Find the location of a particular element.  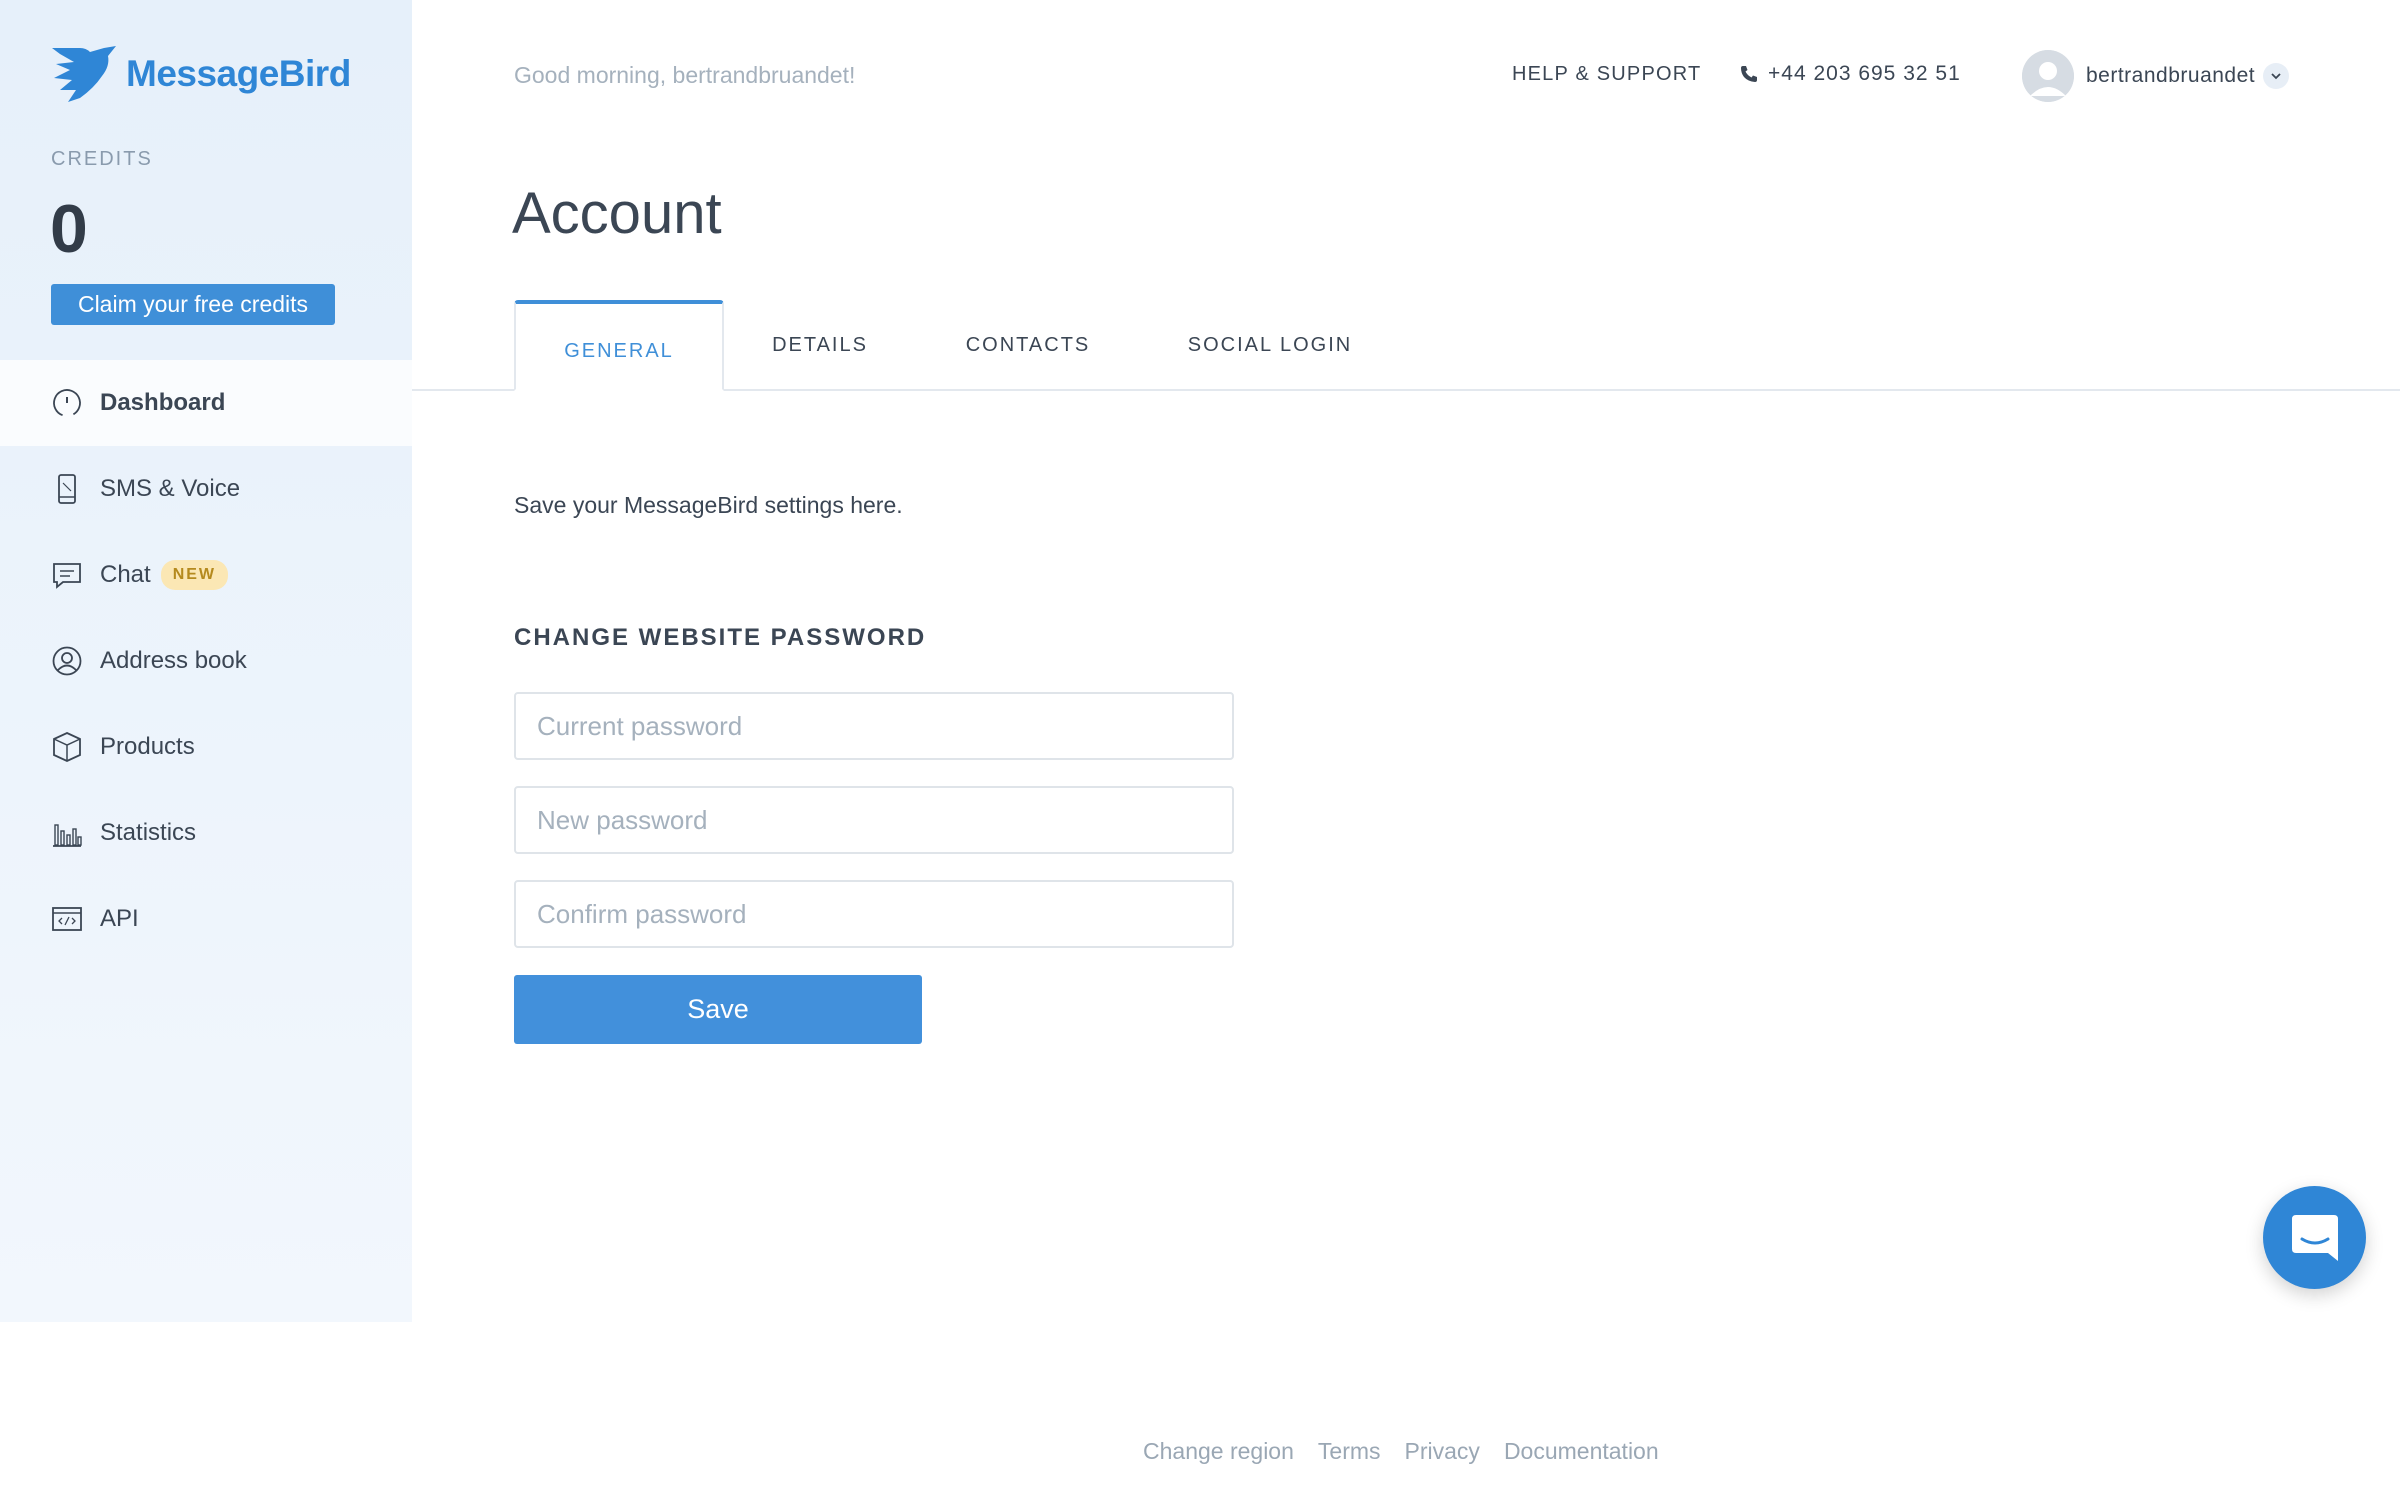

sidebar-item-statistics: Statistics is located at coordinates (206, 833).